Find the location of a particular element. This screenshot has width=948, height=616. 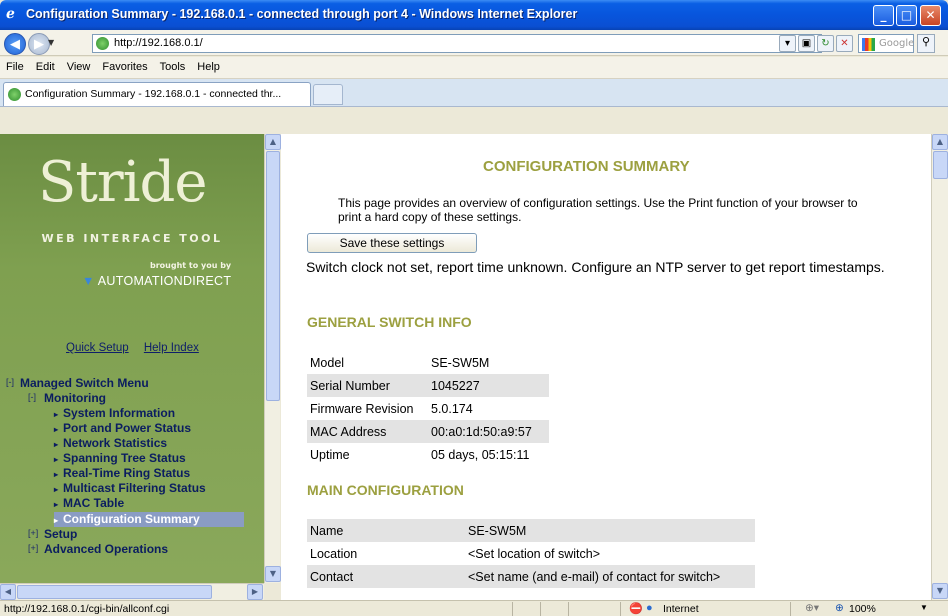

config-key: Location is located at coordinates (334, 553).